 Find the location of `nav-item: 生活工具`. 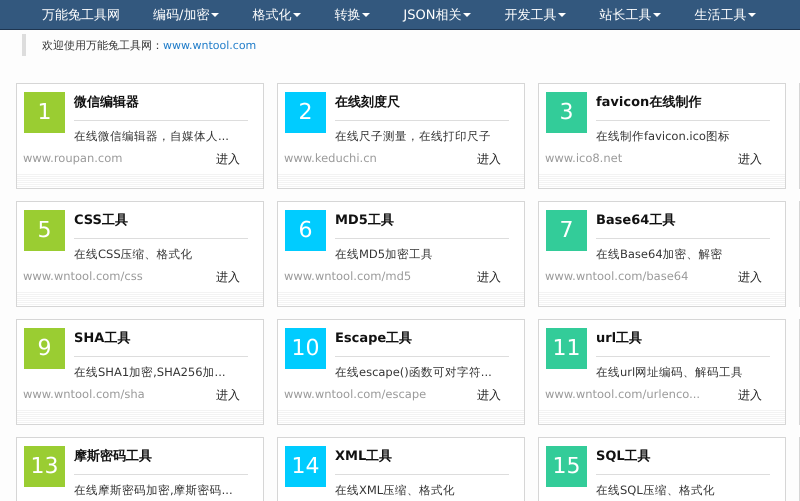

nav-item: 生活工具 is located at coordinates (725, 15).